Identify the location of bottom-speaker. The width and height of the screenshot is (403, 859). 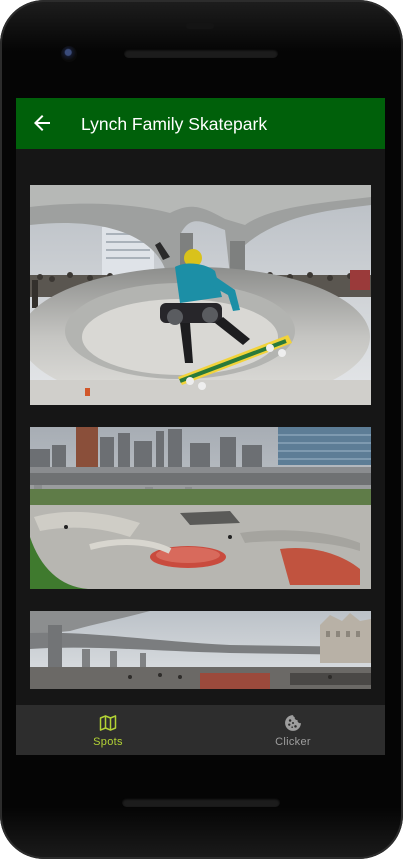
(201, 802).